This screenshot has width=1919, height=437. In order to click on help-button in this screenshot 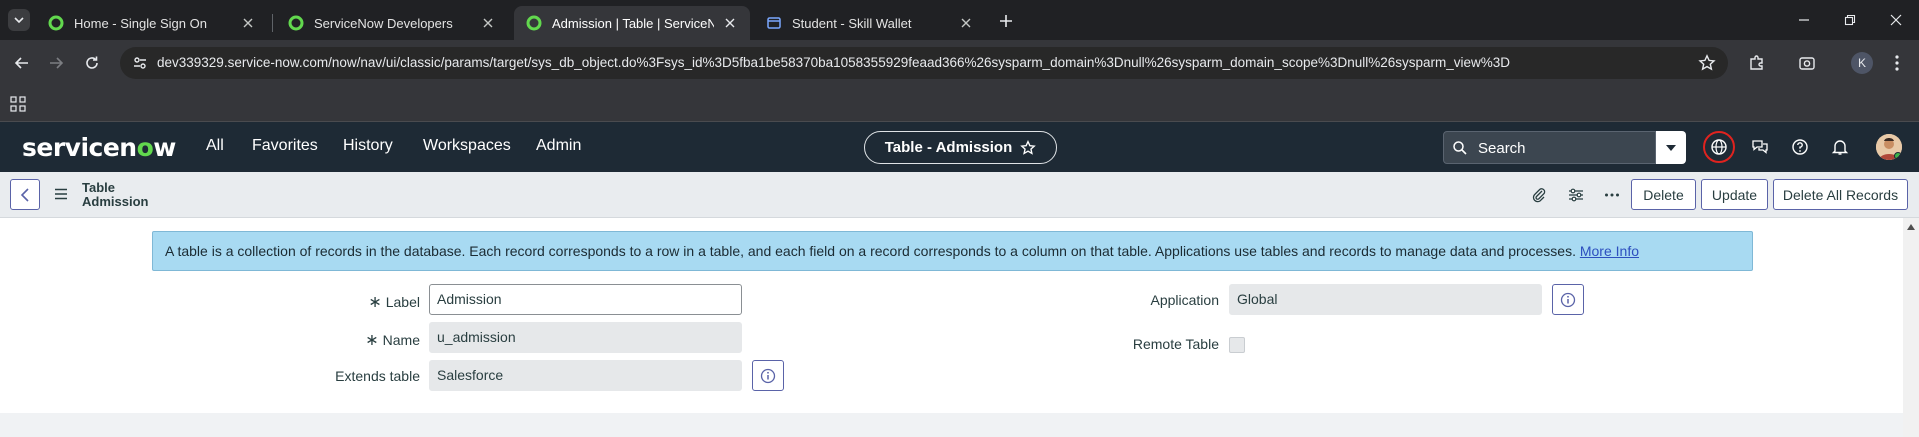, I will do `click(1800, 147)`.